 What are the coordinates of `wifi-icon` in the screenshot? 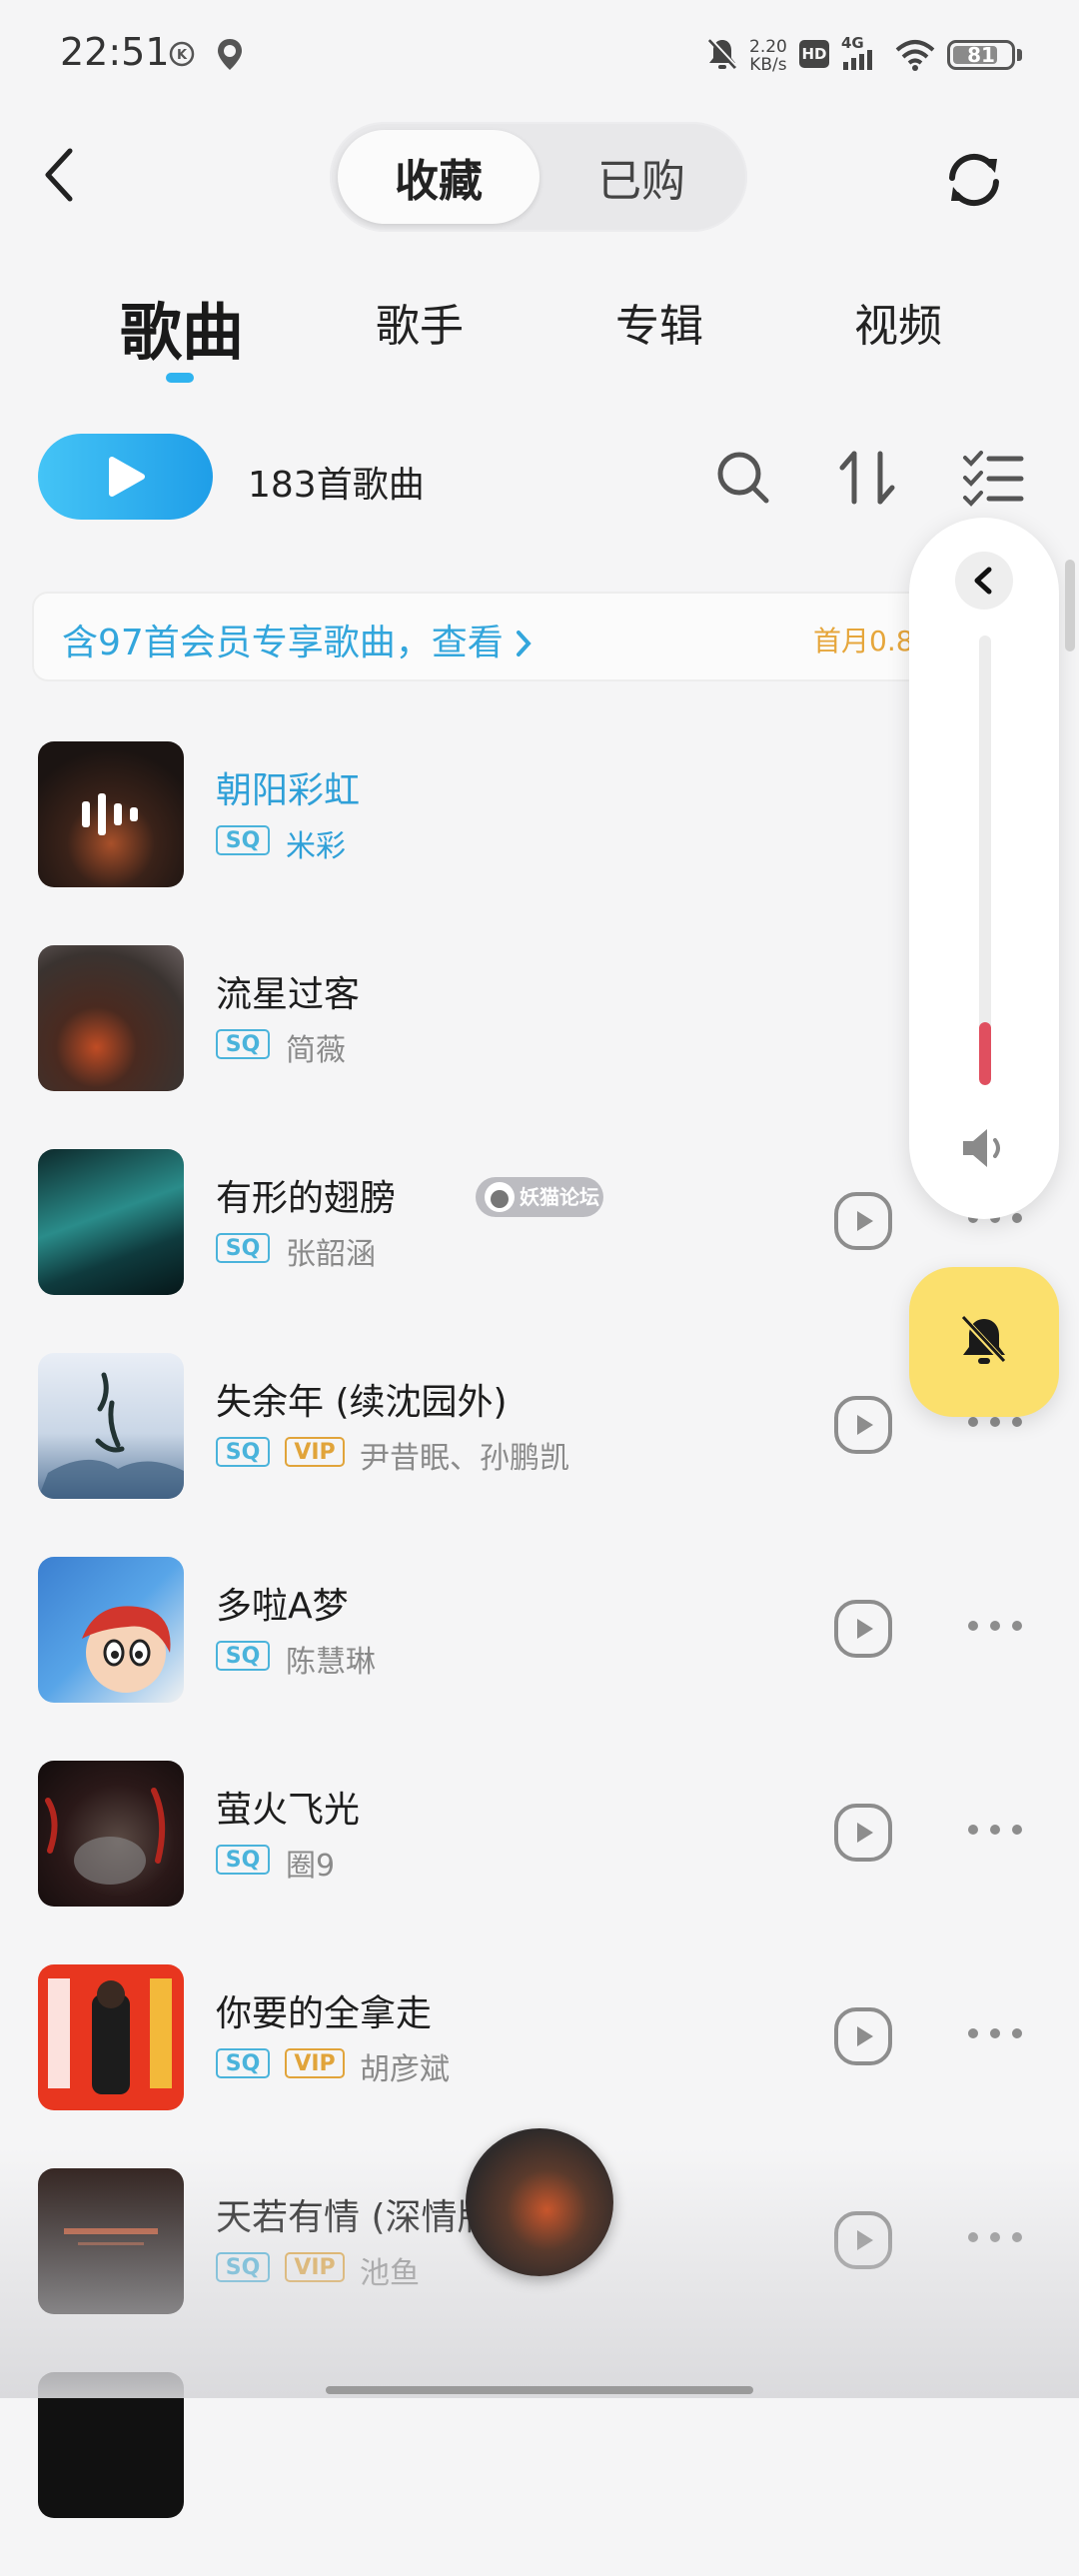 It's located at (915, 55).